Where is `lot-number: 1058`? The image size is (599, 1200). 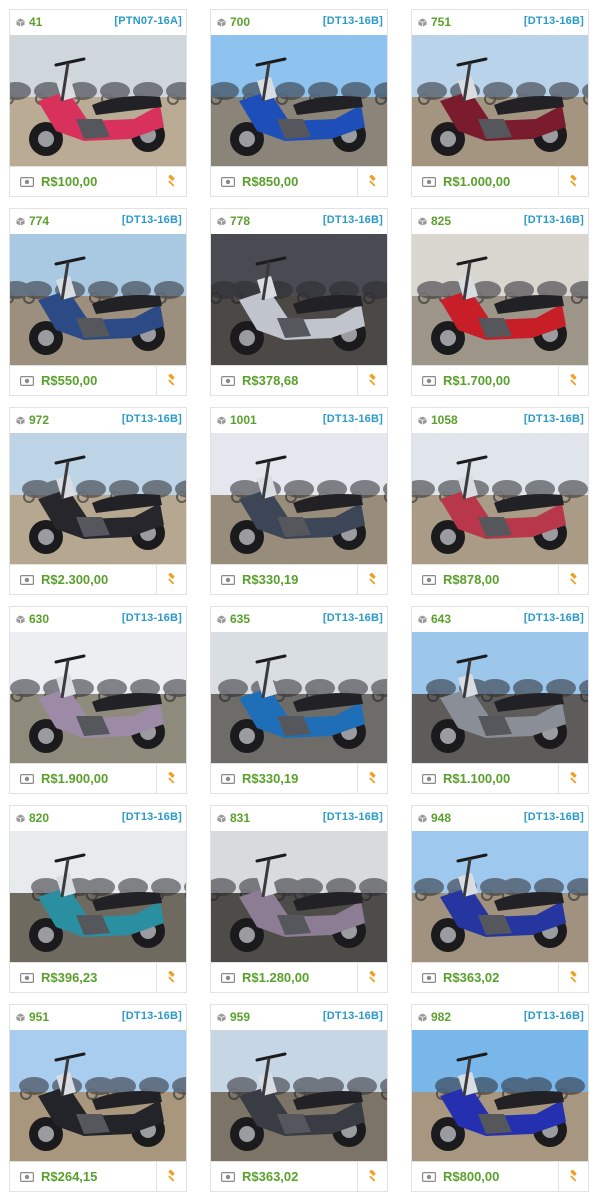
lot-number: 1058 is located at coordinates (438, 420).